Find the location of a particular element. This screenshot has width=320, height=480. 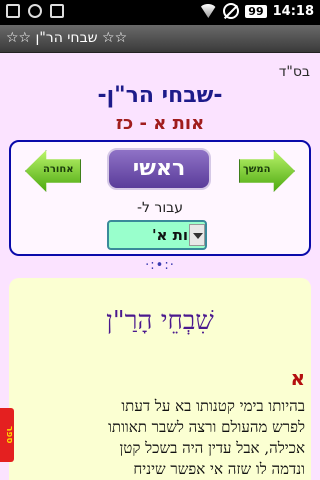

body-line: אכילה, אבל עדין היה בשכל קטן is located at coordinates (212, 448).